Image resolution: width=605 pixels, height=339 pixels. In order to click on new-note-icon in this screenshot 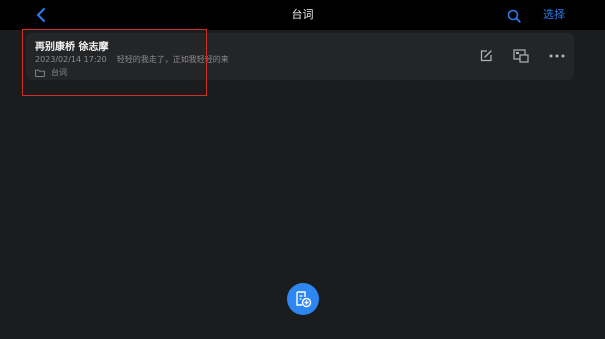, I will do `click(304, 299)`.